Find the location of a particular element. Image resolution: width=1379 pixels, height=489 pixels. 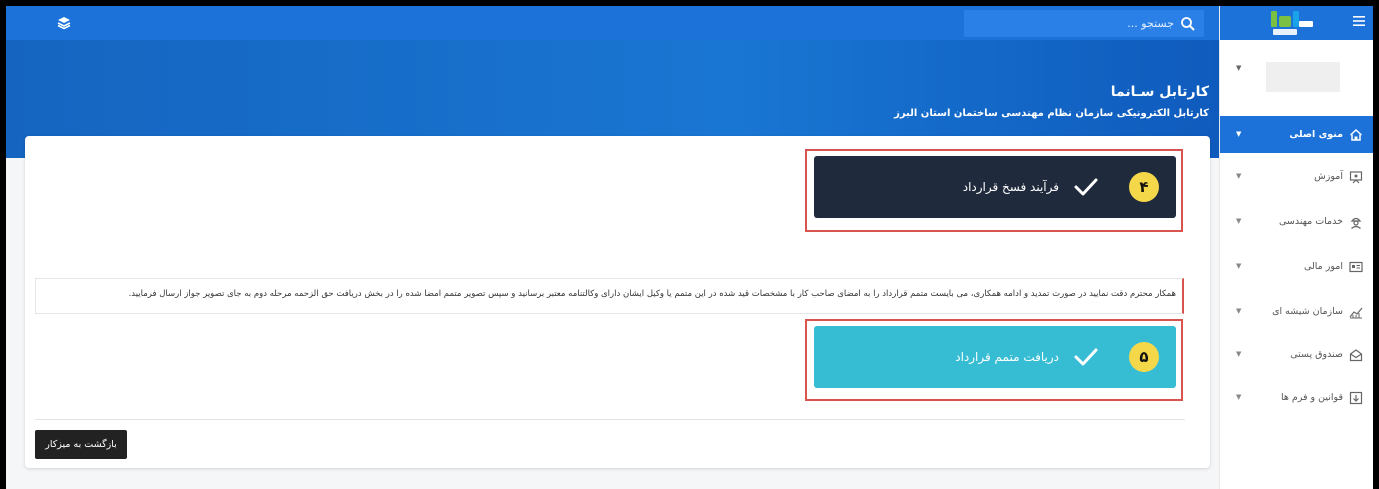

step-label: فرآیند فسخ قرارداد is located at coordinates (1010, 187).